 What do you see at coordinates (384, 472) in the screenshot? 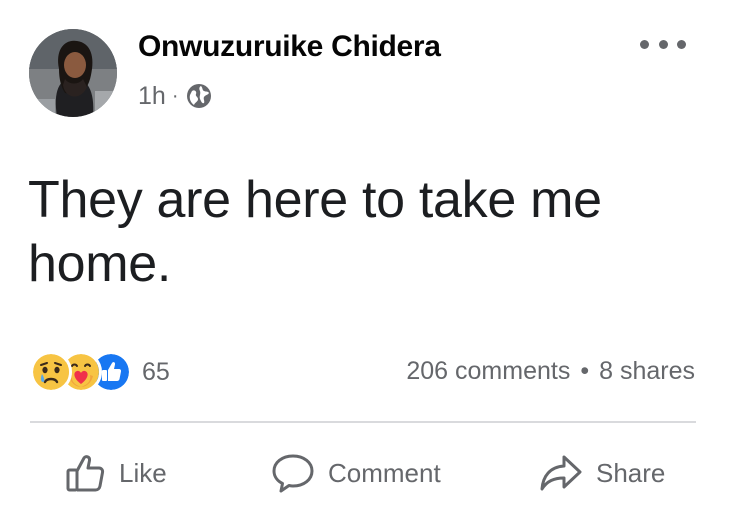
I see `comment-label: Comment` at bounding box center [384, 472].